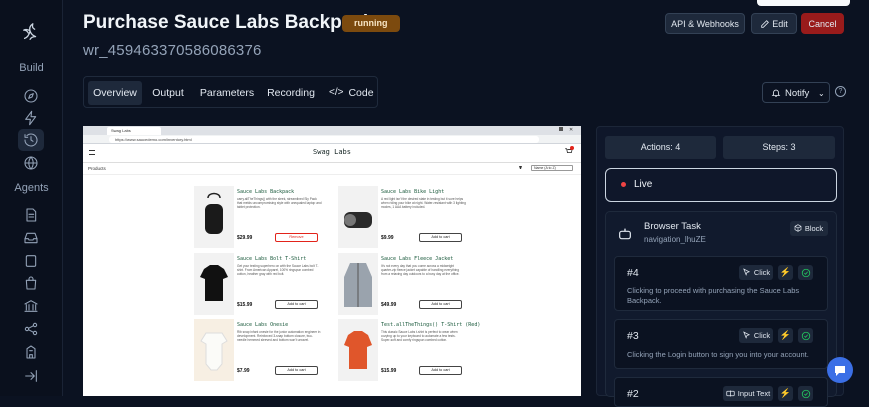 The width and height of the screenshot is (869, 407). Describe the element at coordinates (623, 184) in the screenshot. I see `live-dot-icon` at that location.